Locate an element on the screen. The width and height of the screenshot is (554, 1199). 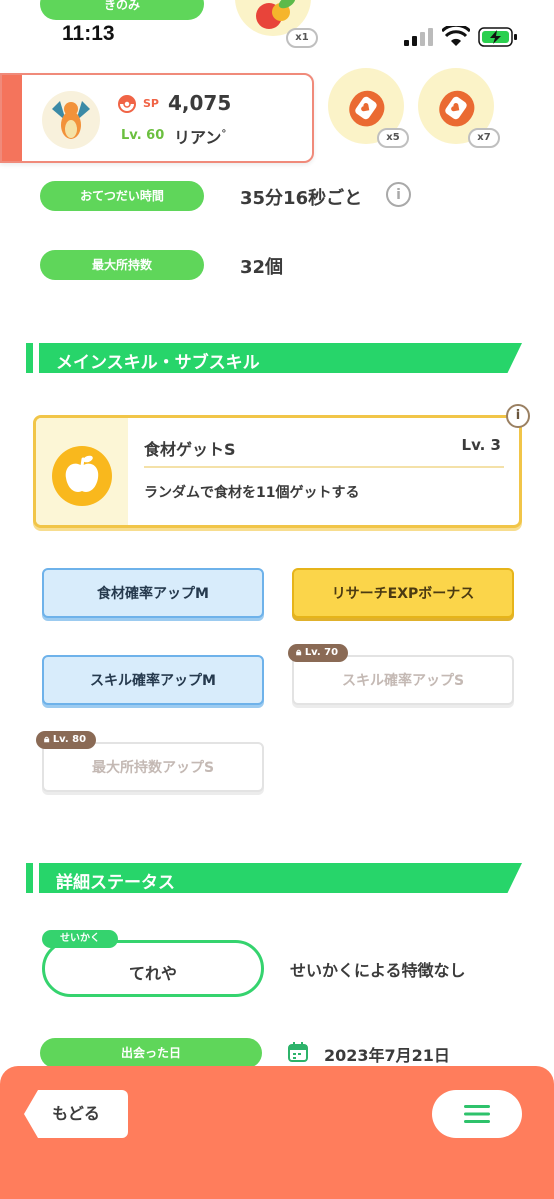
main-skill-name: 食材ゲットS is located at coordinates (190, 449).